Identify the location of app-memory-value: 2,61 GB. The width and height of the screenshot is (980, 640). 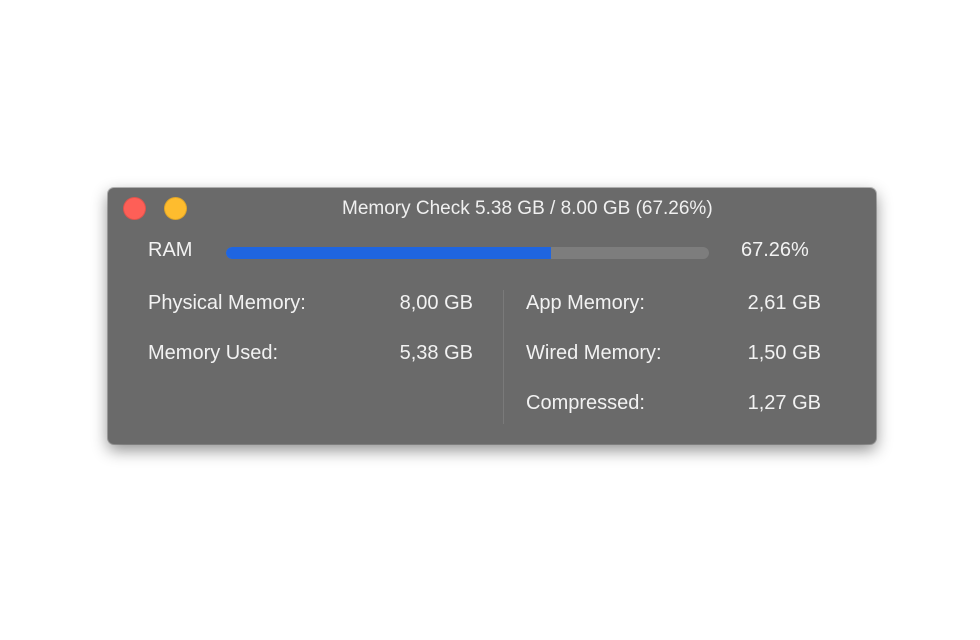
(784, 303).